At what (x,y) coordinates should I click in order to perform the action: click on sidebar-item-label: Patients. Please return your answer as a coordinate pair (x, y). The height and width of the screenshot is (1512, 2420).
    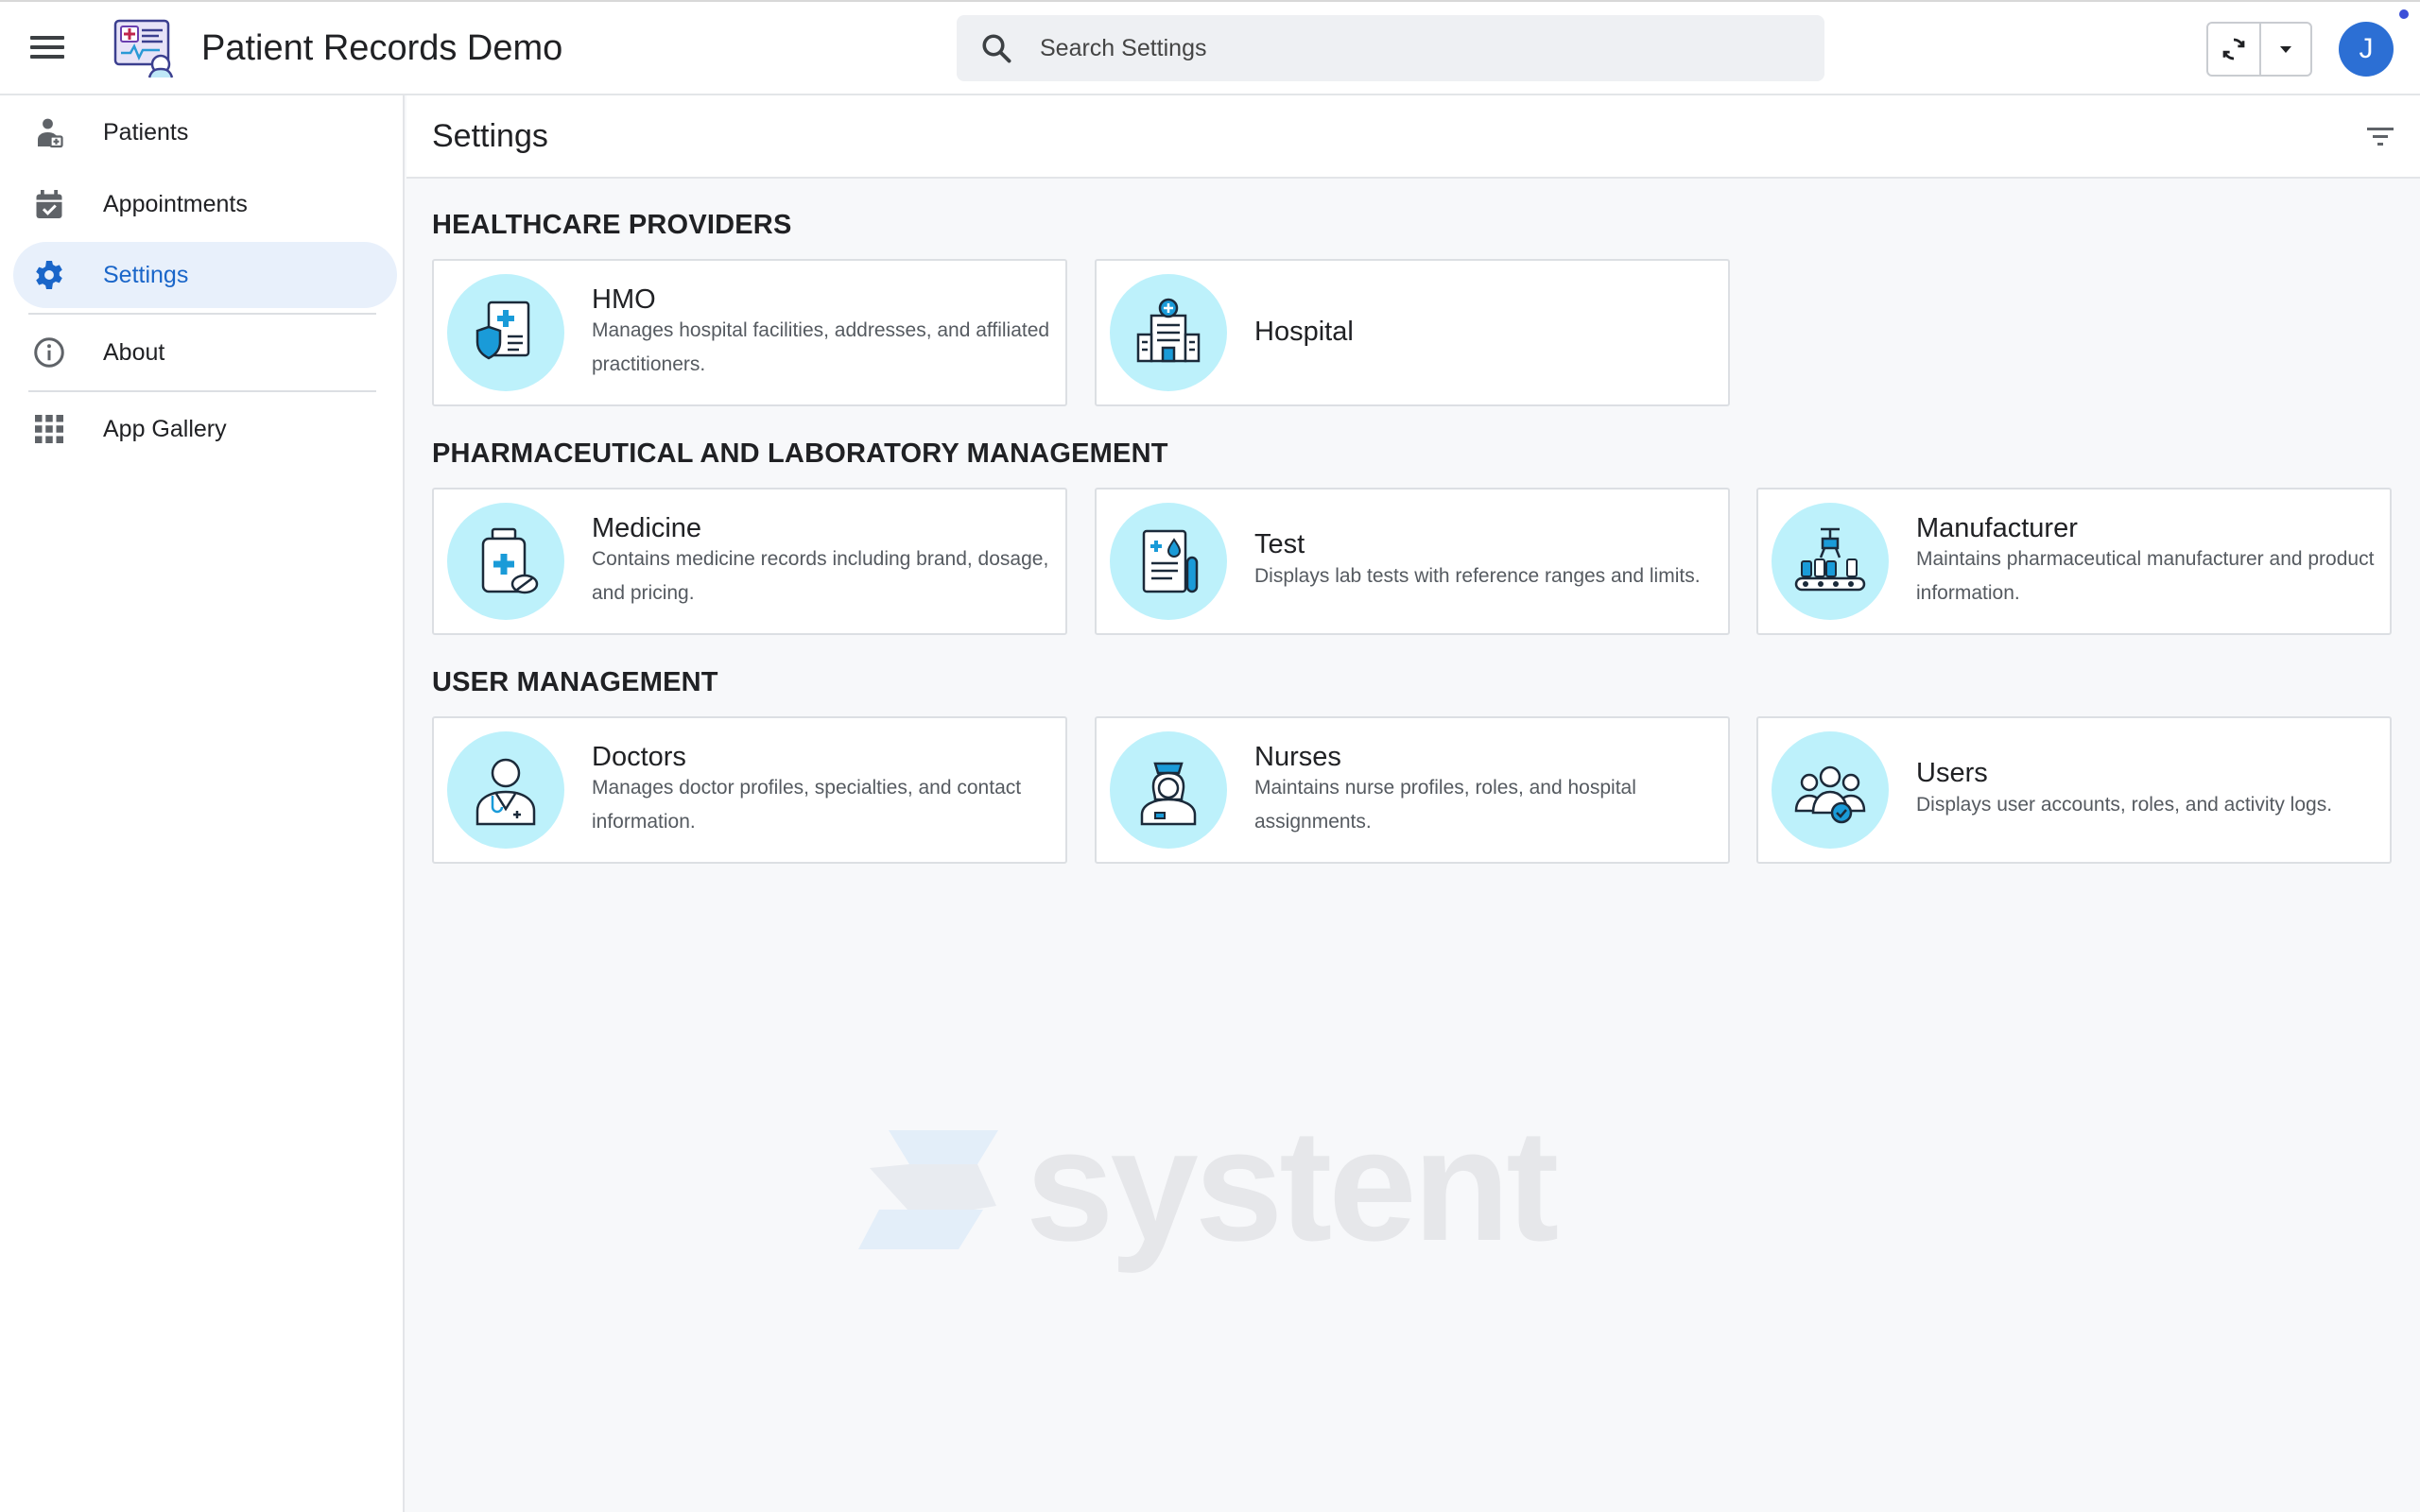
    Looking at the image, I should click on (146, 132).